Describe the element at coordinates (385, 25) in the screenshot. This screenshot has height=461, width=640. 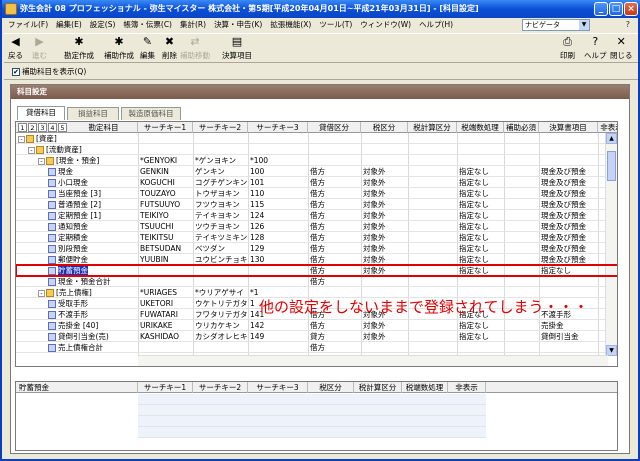
I see `menu-window: ウィンドウ(W)` at that location.